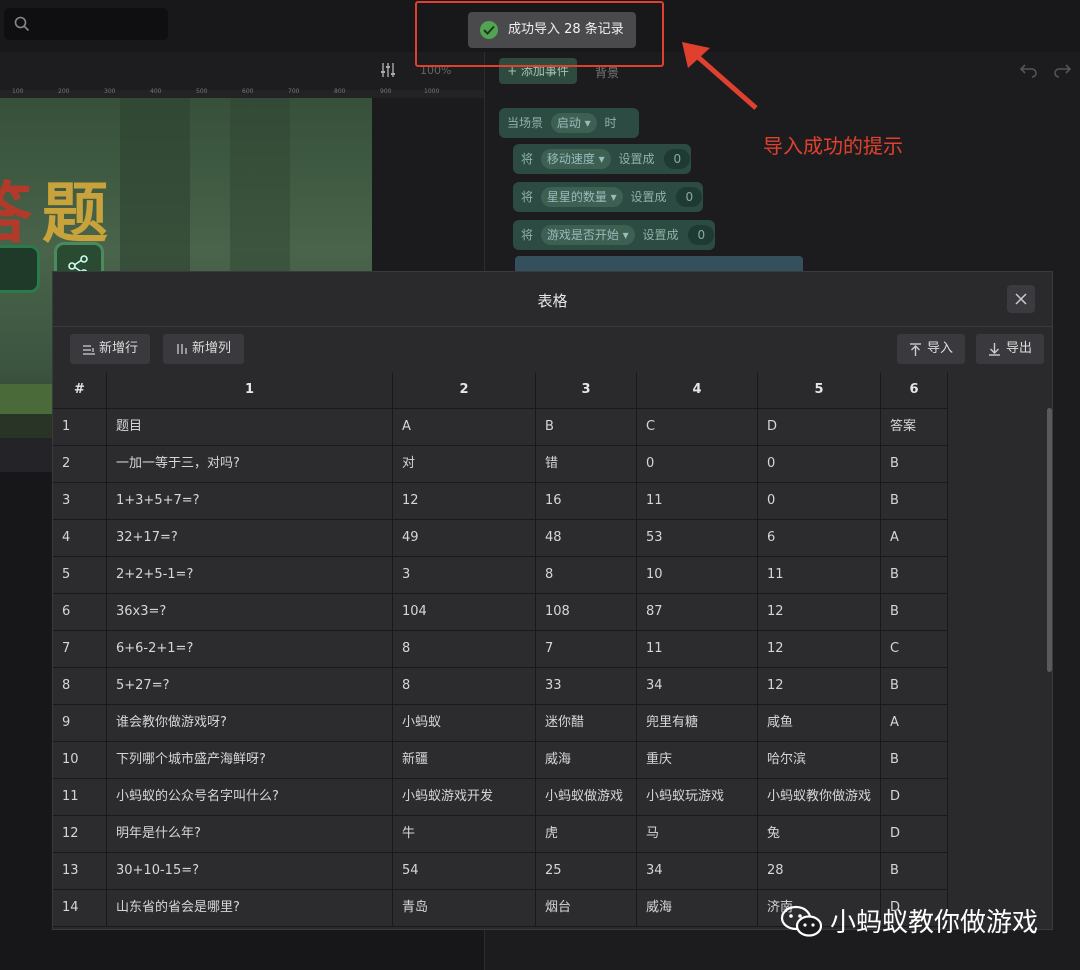 This screenshot has height=970, width=1080. I want to click on table-cell: 104, so click(464, 612).